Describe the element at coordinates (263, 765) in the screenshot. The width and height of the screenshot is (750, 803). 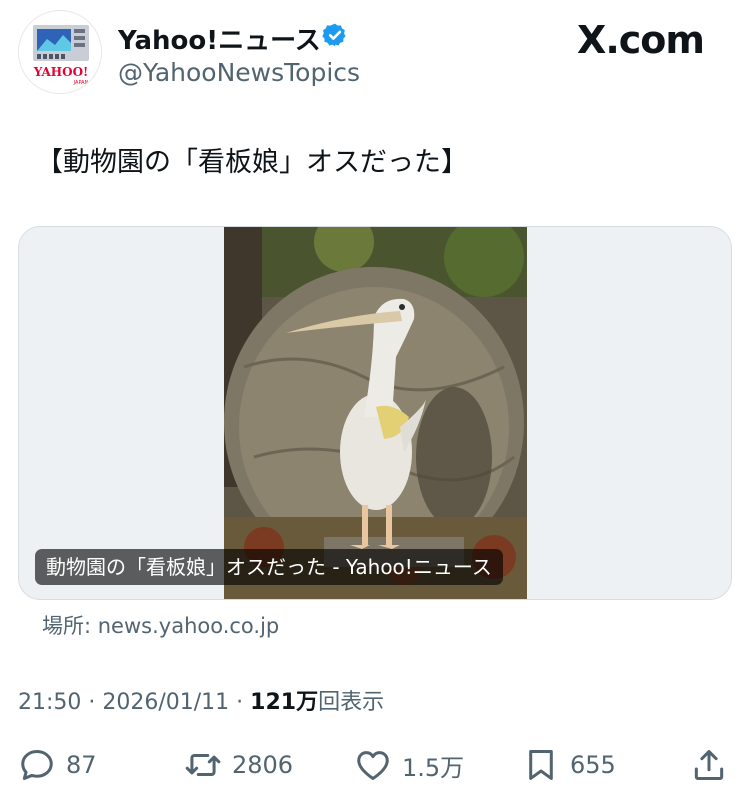
I see `repost-count: 2806` at that location.